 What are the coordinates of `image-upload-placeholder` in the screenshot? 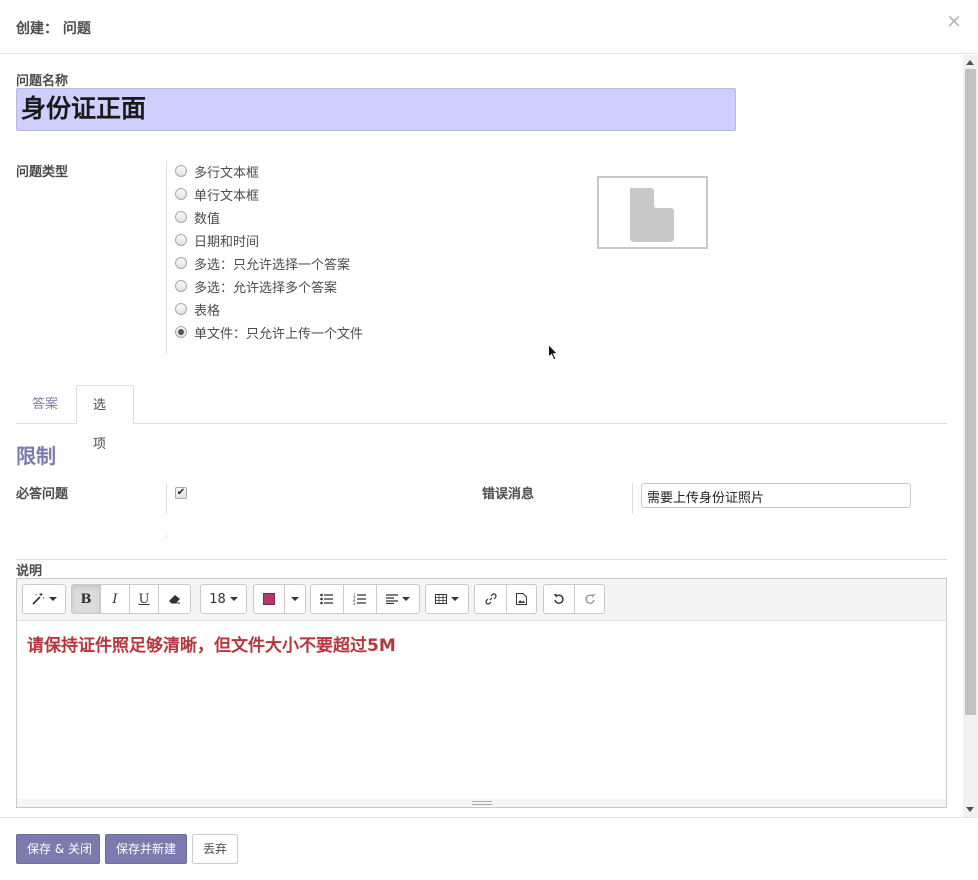 It's located at (652, 212).